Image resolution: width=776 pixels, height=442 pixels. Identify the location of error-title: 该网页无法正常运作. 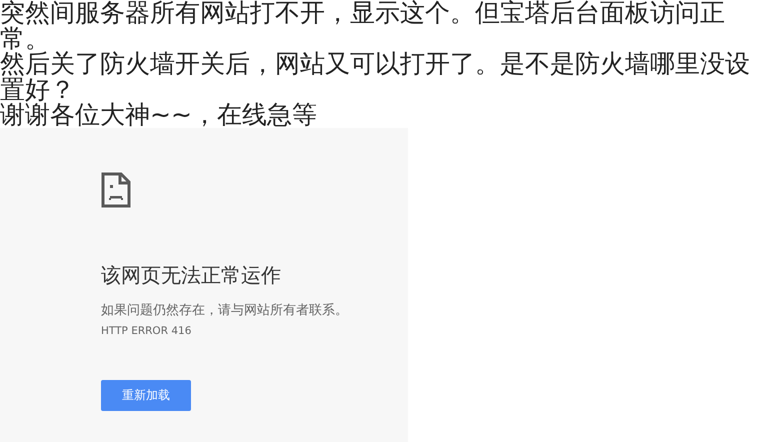
(191, 275).